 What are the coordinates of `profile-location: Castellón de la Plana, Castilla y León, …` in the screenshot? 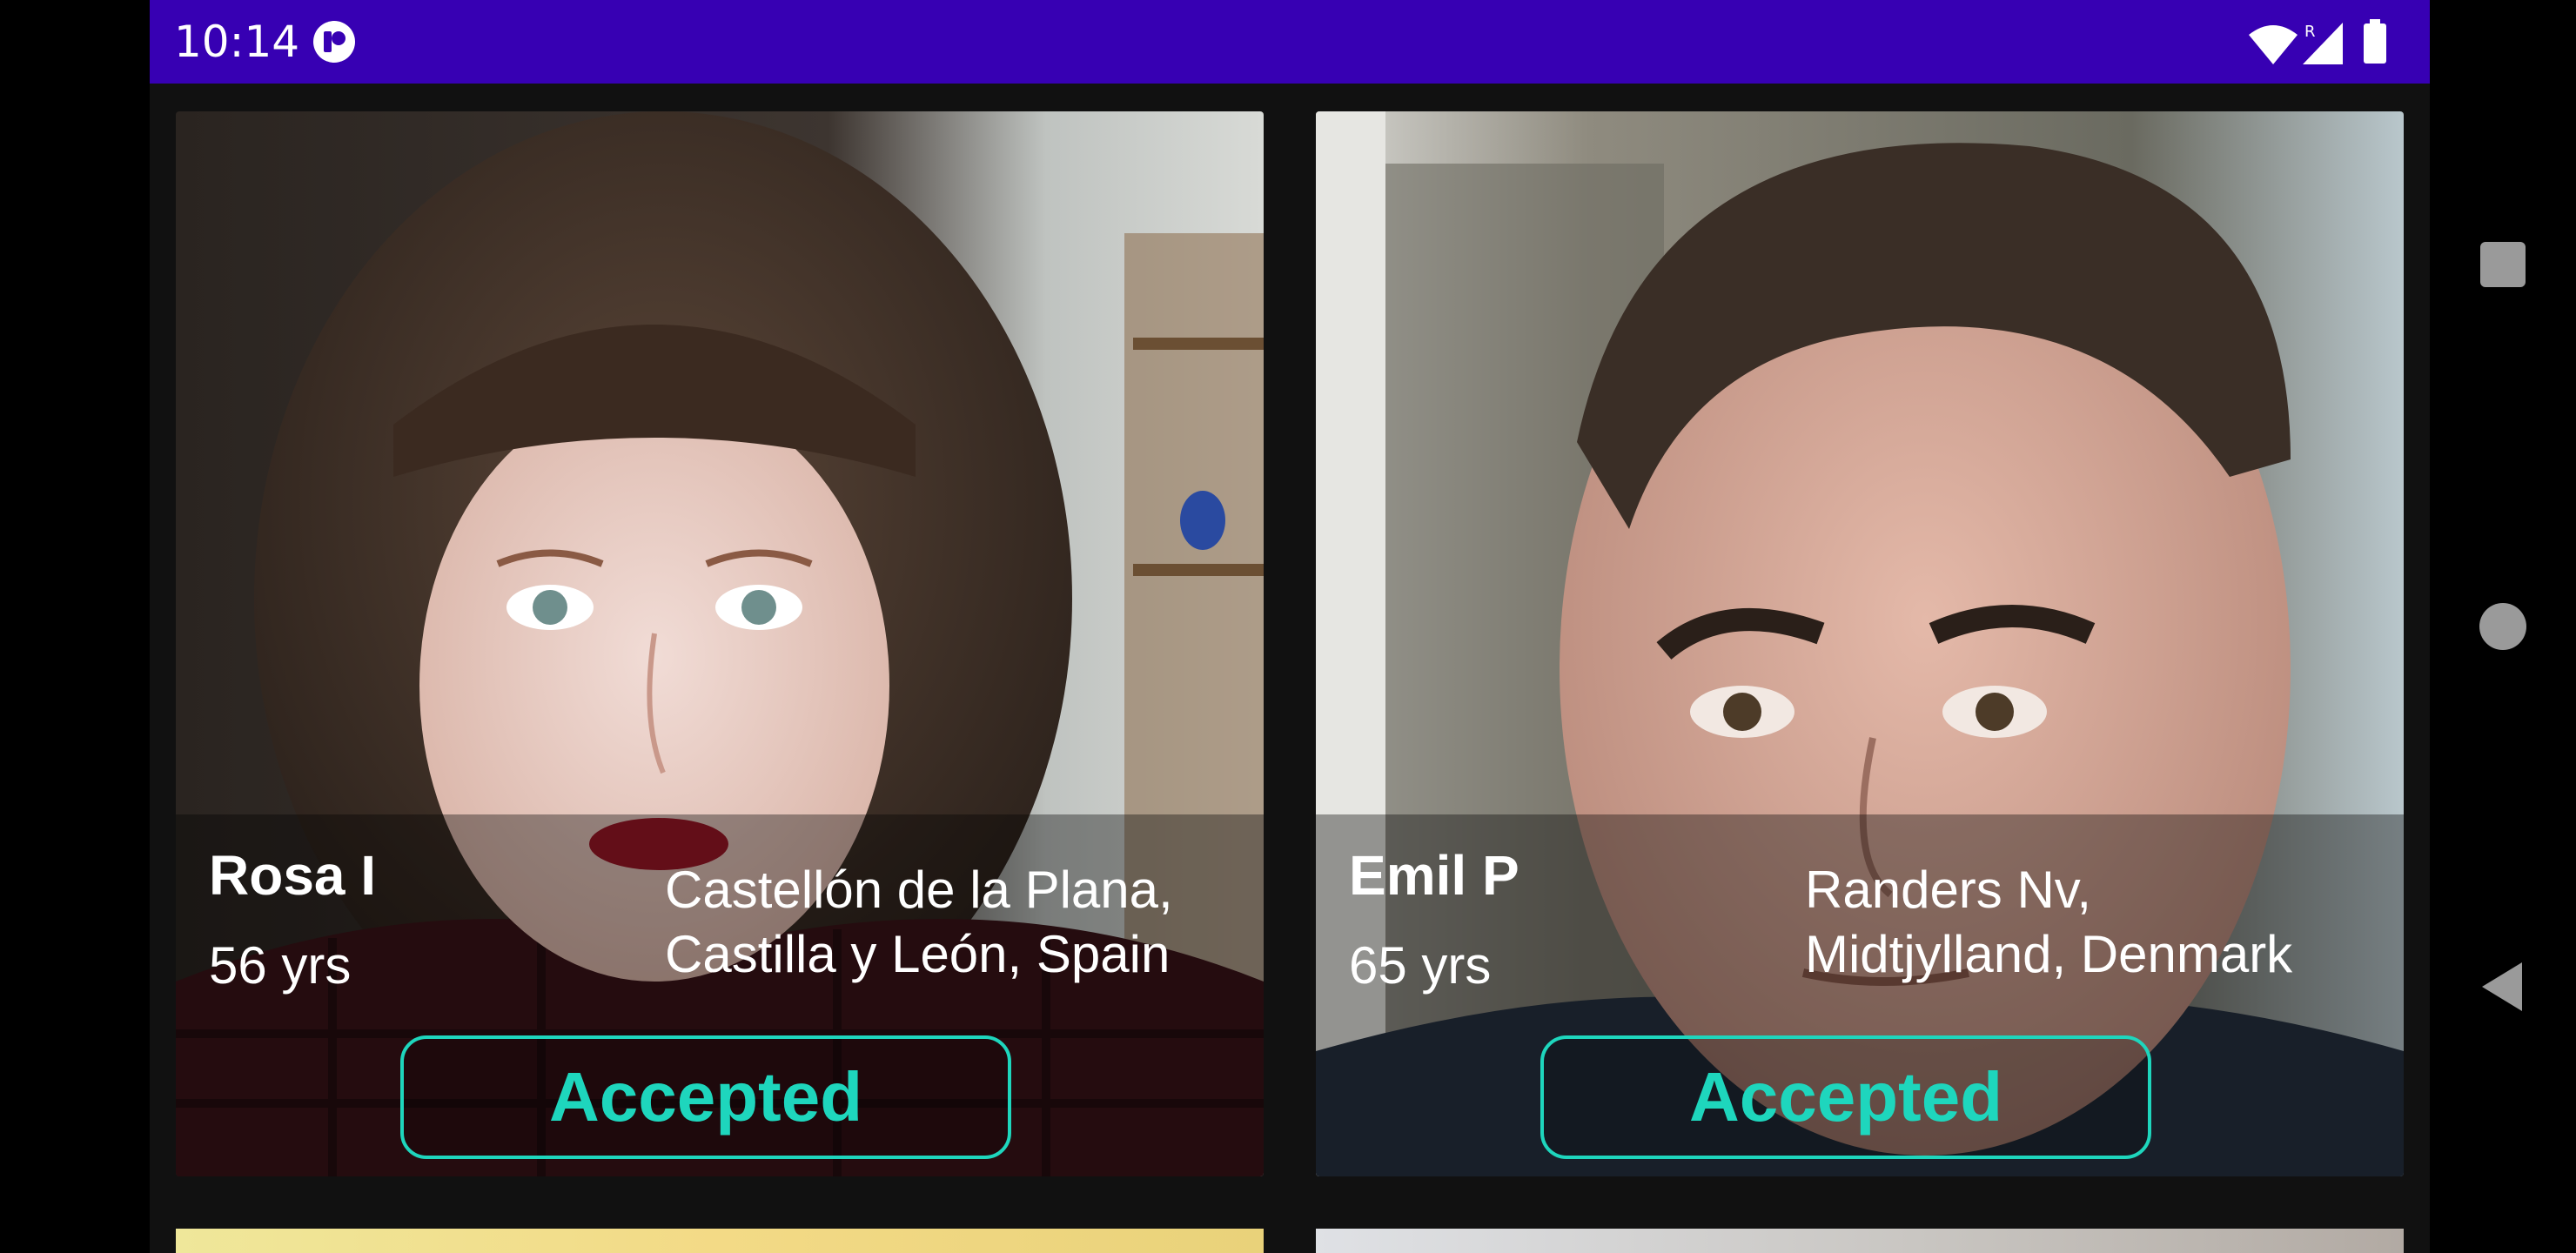 It's located at (919, 923).